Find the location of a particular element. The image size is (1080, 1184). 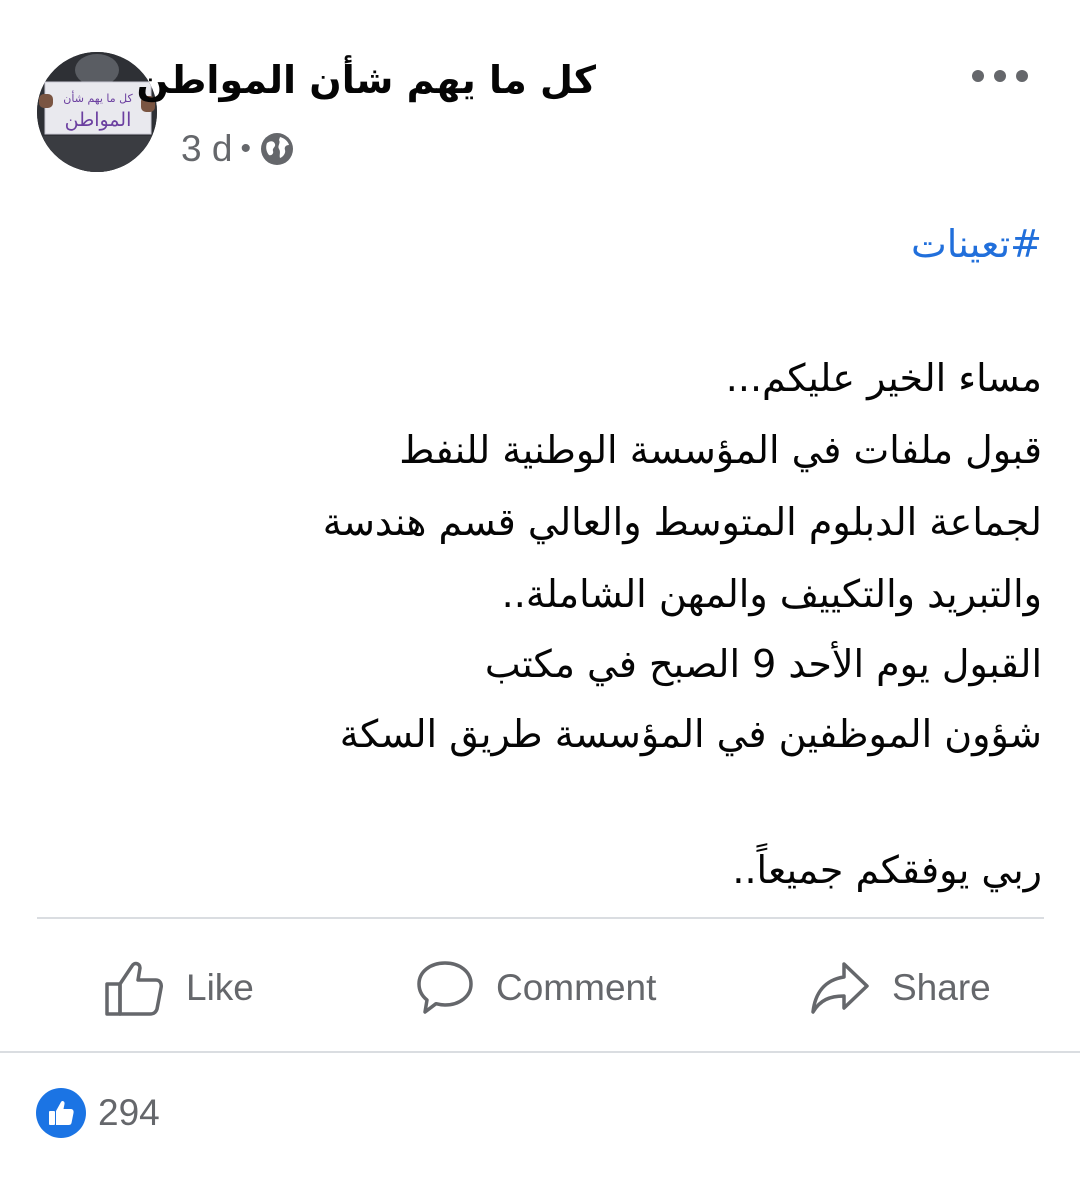

hashtag-link: #تعينات is located at coordinates (976, 244).